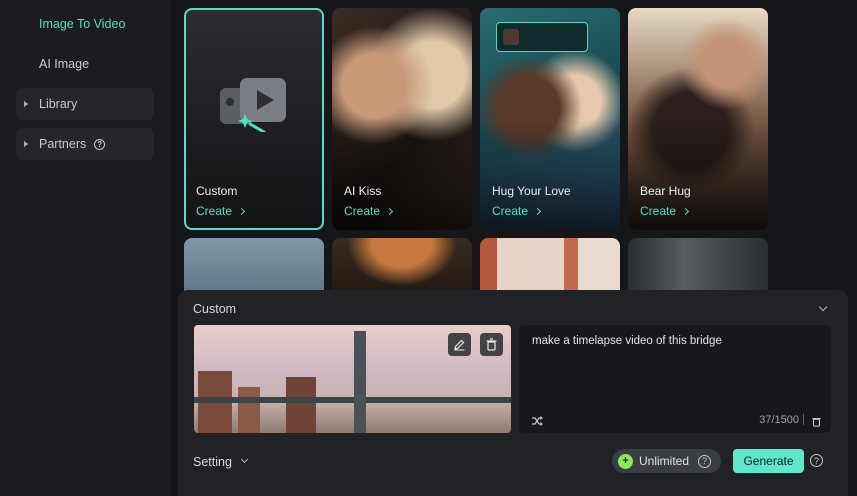 This screenshot has width=857, height=496. I want to click on sidebar-item-ai-image: AI Image, so click(85, 64).